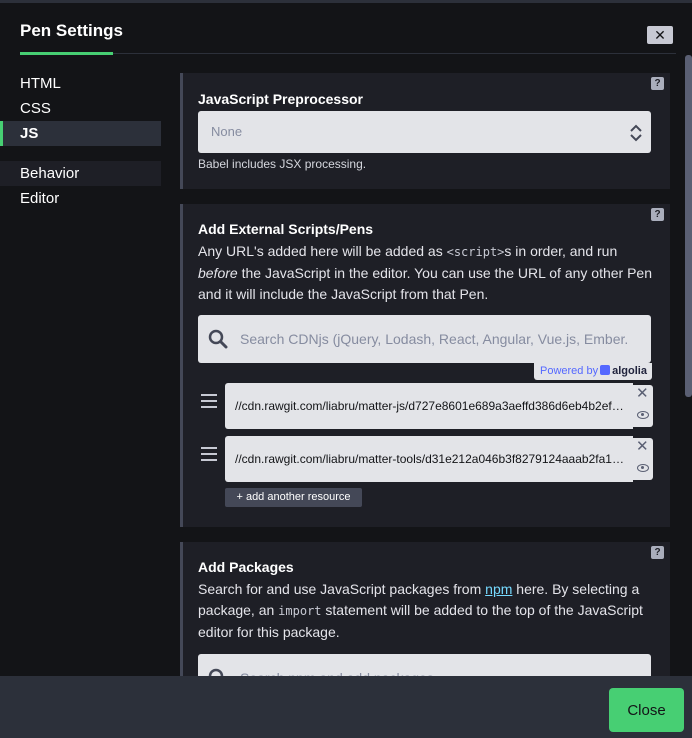 Image resolution: width=692 pixels, height=738 pixels. What do you see at coordinates (293, 497) in the screenshot?
I see `add-resource-button: + add another resource` at bounding box center [293, 497].